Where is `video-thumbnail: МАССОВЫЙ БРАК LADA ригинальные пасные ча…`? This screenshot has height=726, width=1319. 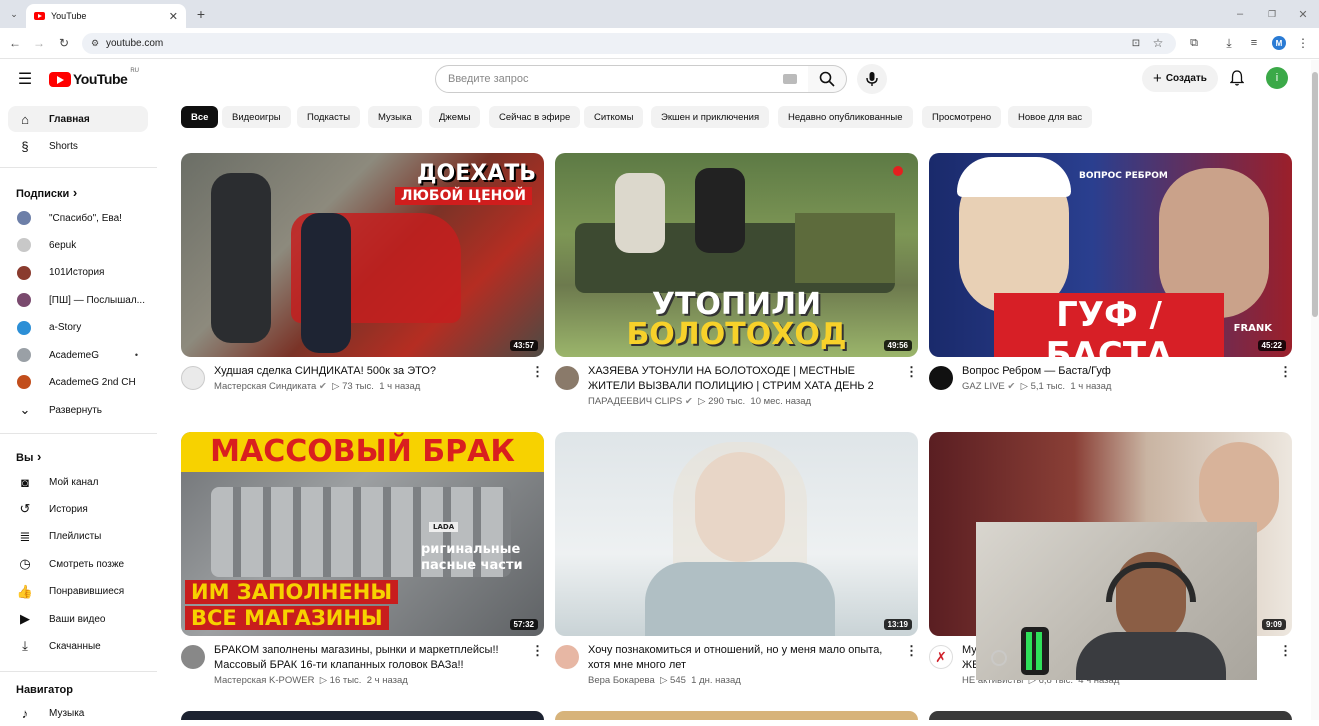
video-thumbnail: МАССОВЫЙ БРАК LADA ригинальные пасные ча… is located at coordinates (362, 534).